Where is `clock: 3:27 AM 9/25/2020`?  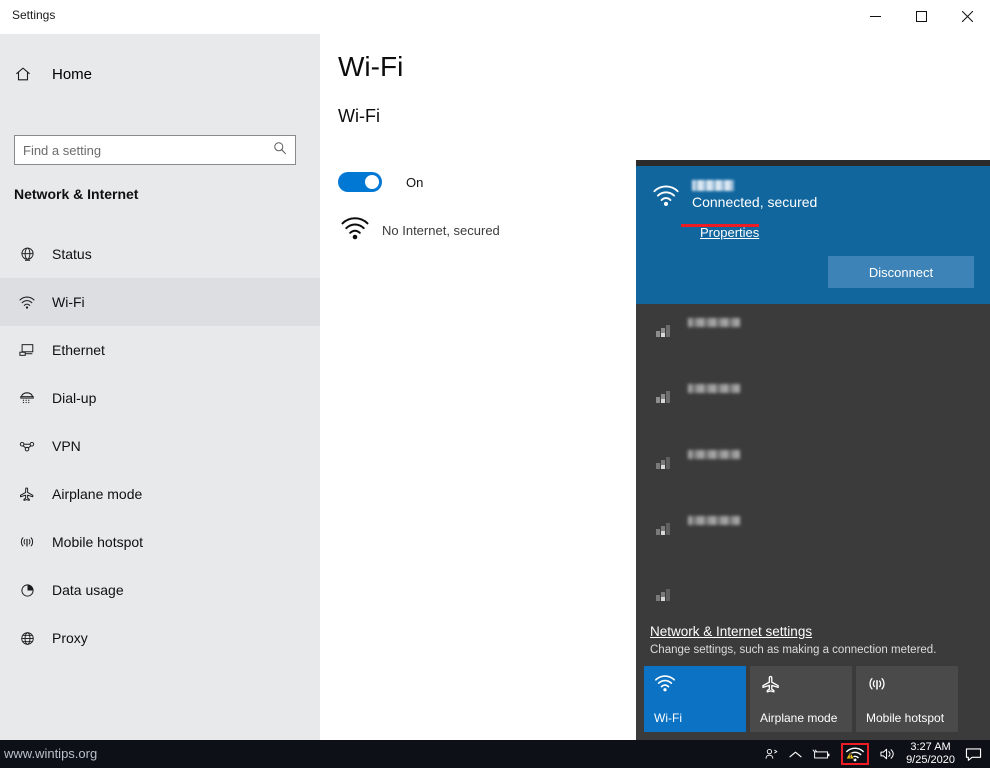
clock: 3:27 AM 9/25/2020 is located at coordinates (930, 754).